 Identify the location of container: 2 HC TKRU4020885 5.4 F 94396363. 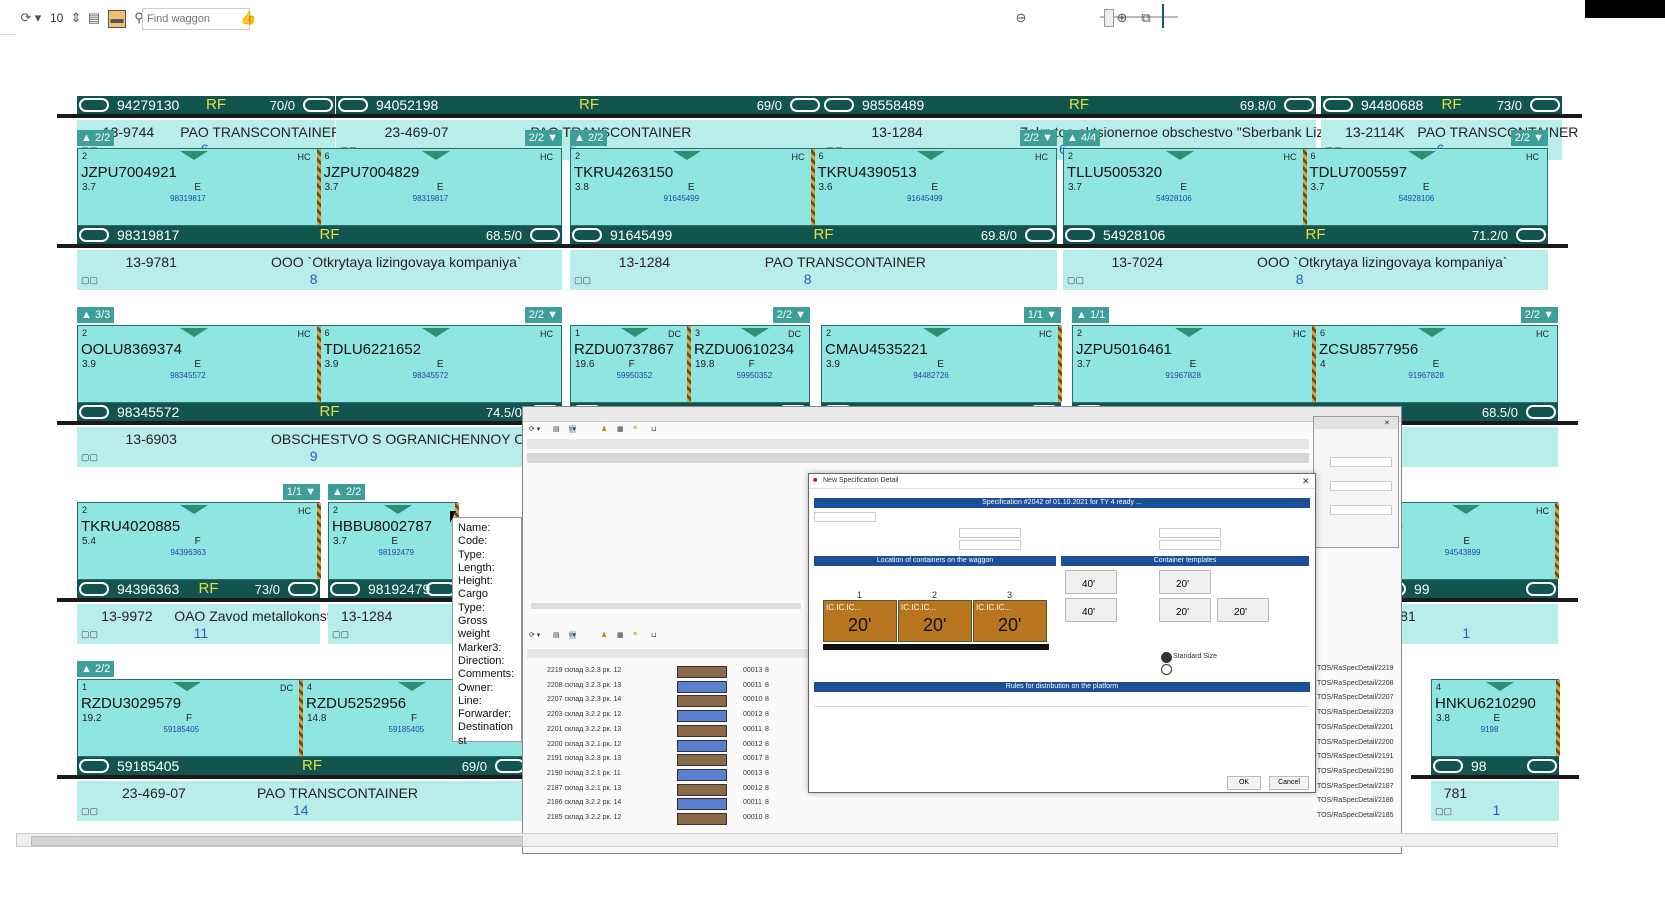
(199, 541).